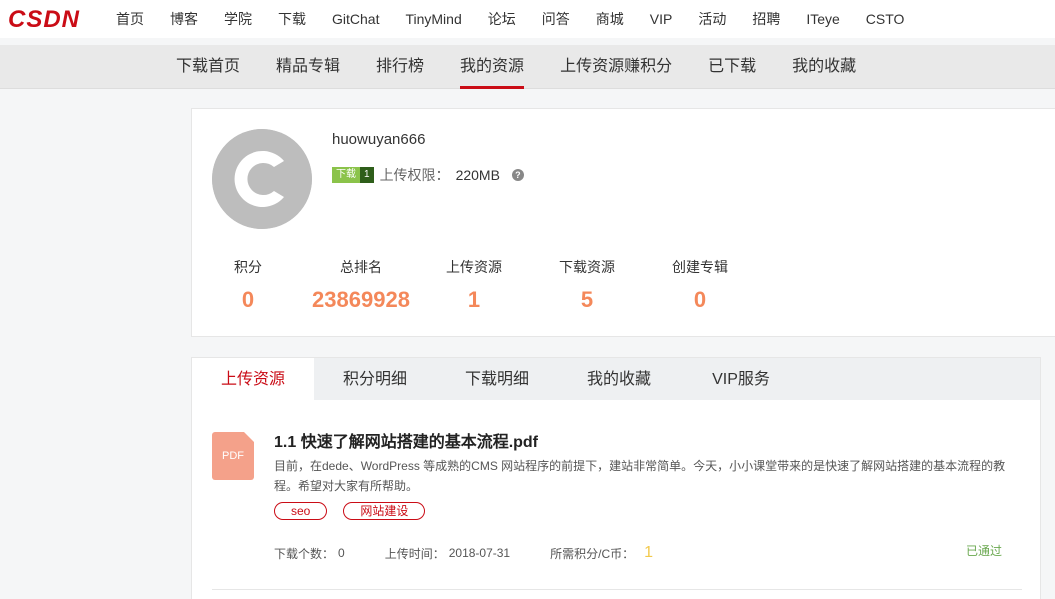 This screenshot has height=599, width=1055. Describe the element at coordinates (649, 552) in the screenshot. I see `required-points: 1` at that location.